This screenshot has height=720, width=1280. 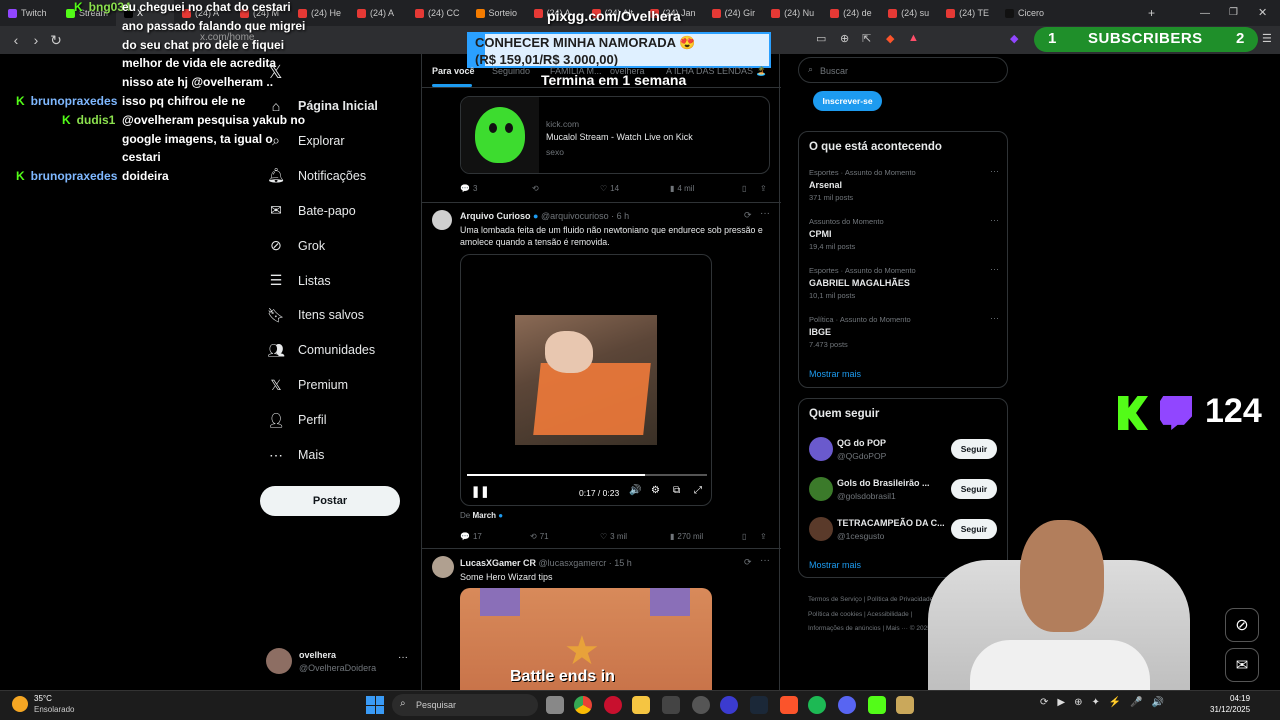 What do you see at coordinates (308, 385) in the screenshot?
I see `sidebar-item-premium: 𝕏 Premium` at bounding box center [308, 385].